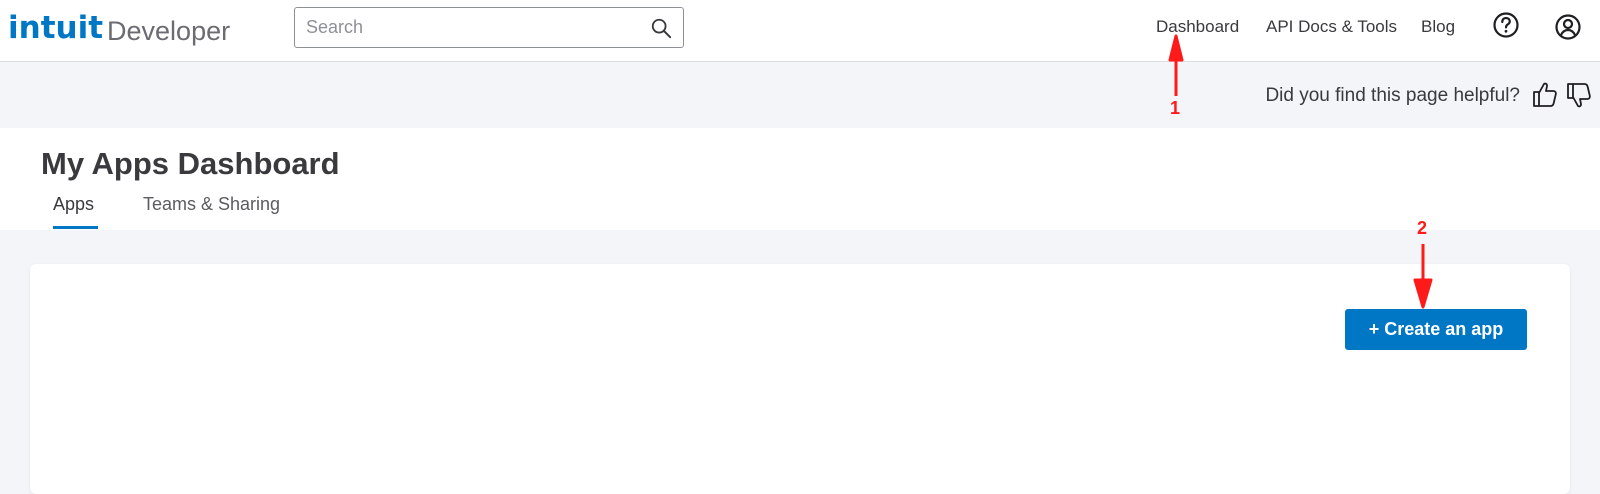  I want to click on intuit-developer-logo: intuit Developer, so click(119, 26).